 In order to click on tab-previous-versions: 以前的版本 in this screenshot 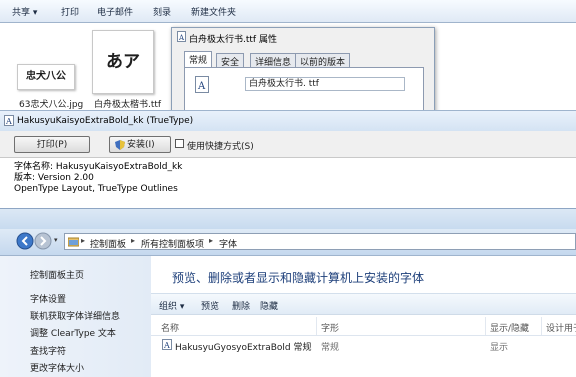, I will do `click(323, 60)`.